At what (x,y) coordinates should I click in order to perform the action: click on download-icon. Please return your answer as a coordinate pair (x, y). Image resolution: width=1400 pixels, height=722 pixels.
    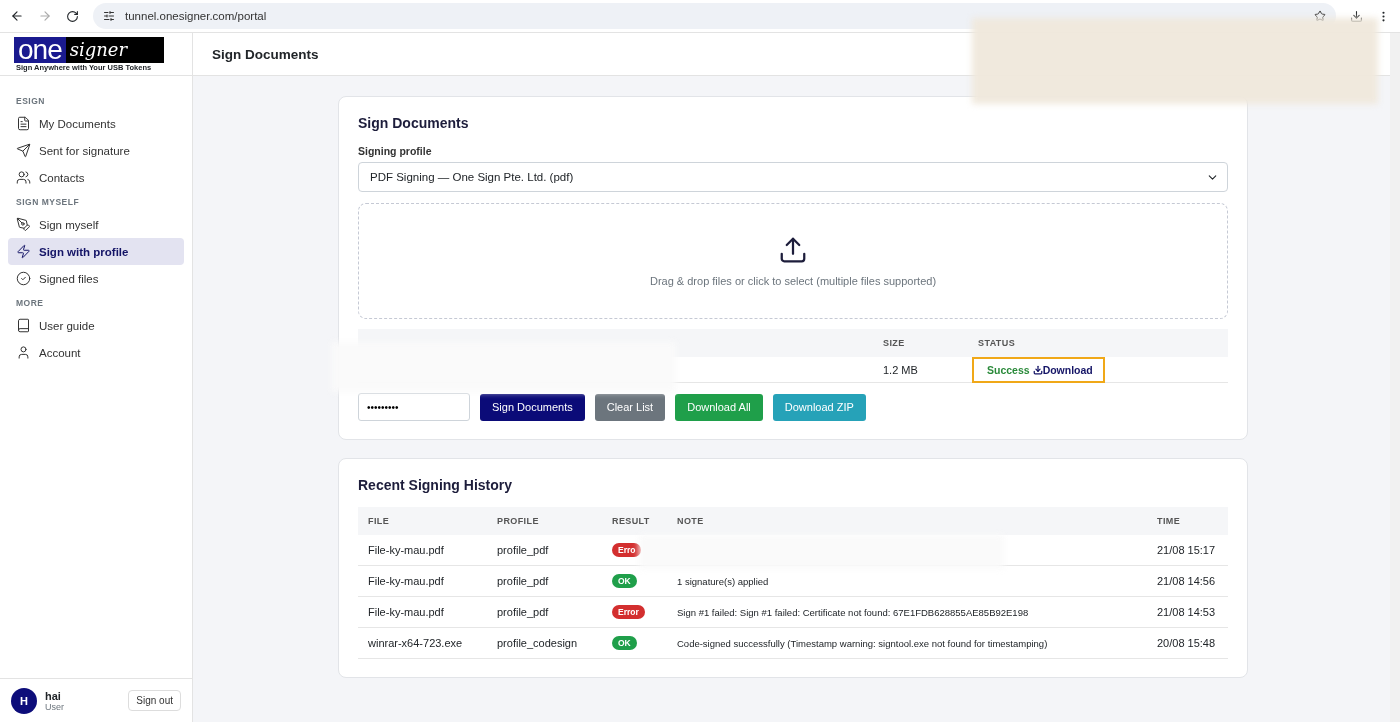
    Looking at the image, I should click on (1037, 369).